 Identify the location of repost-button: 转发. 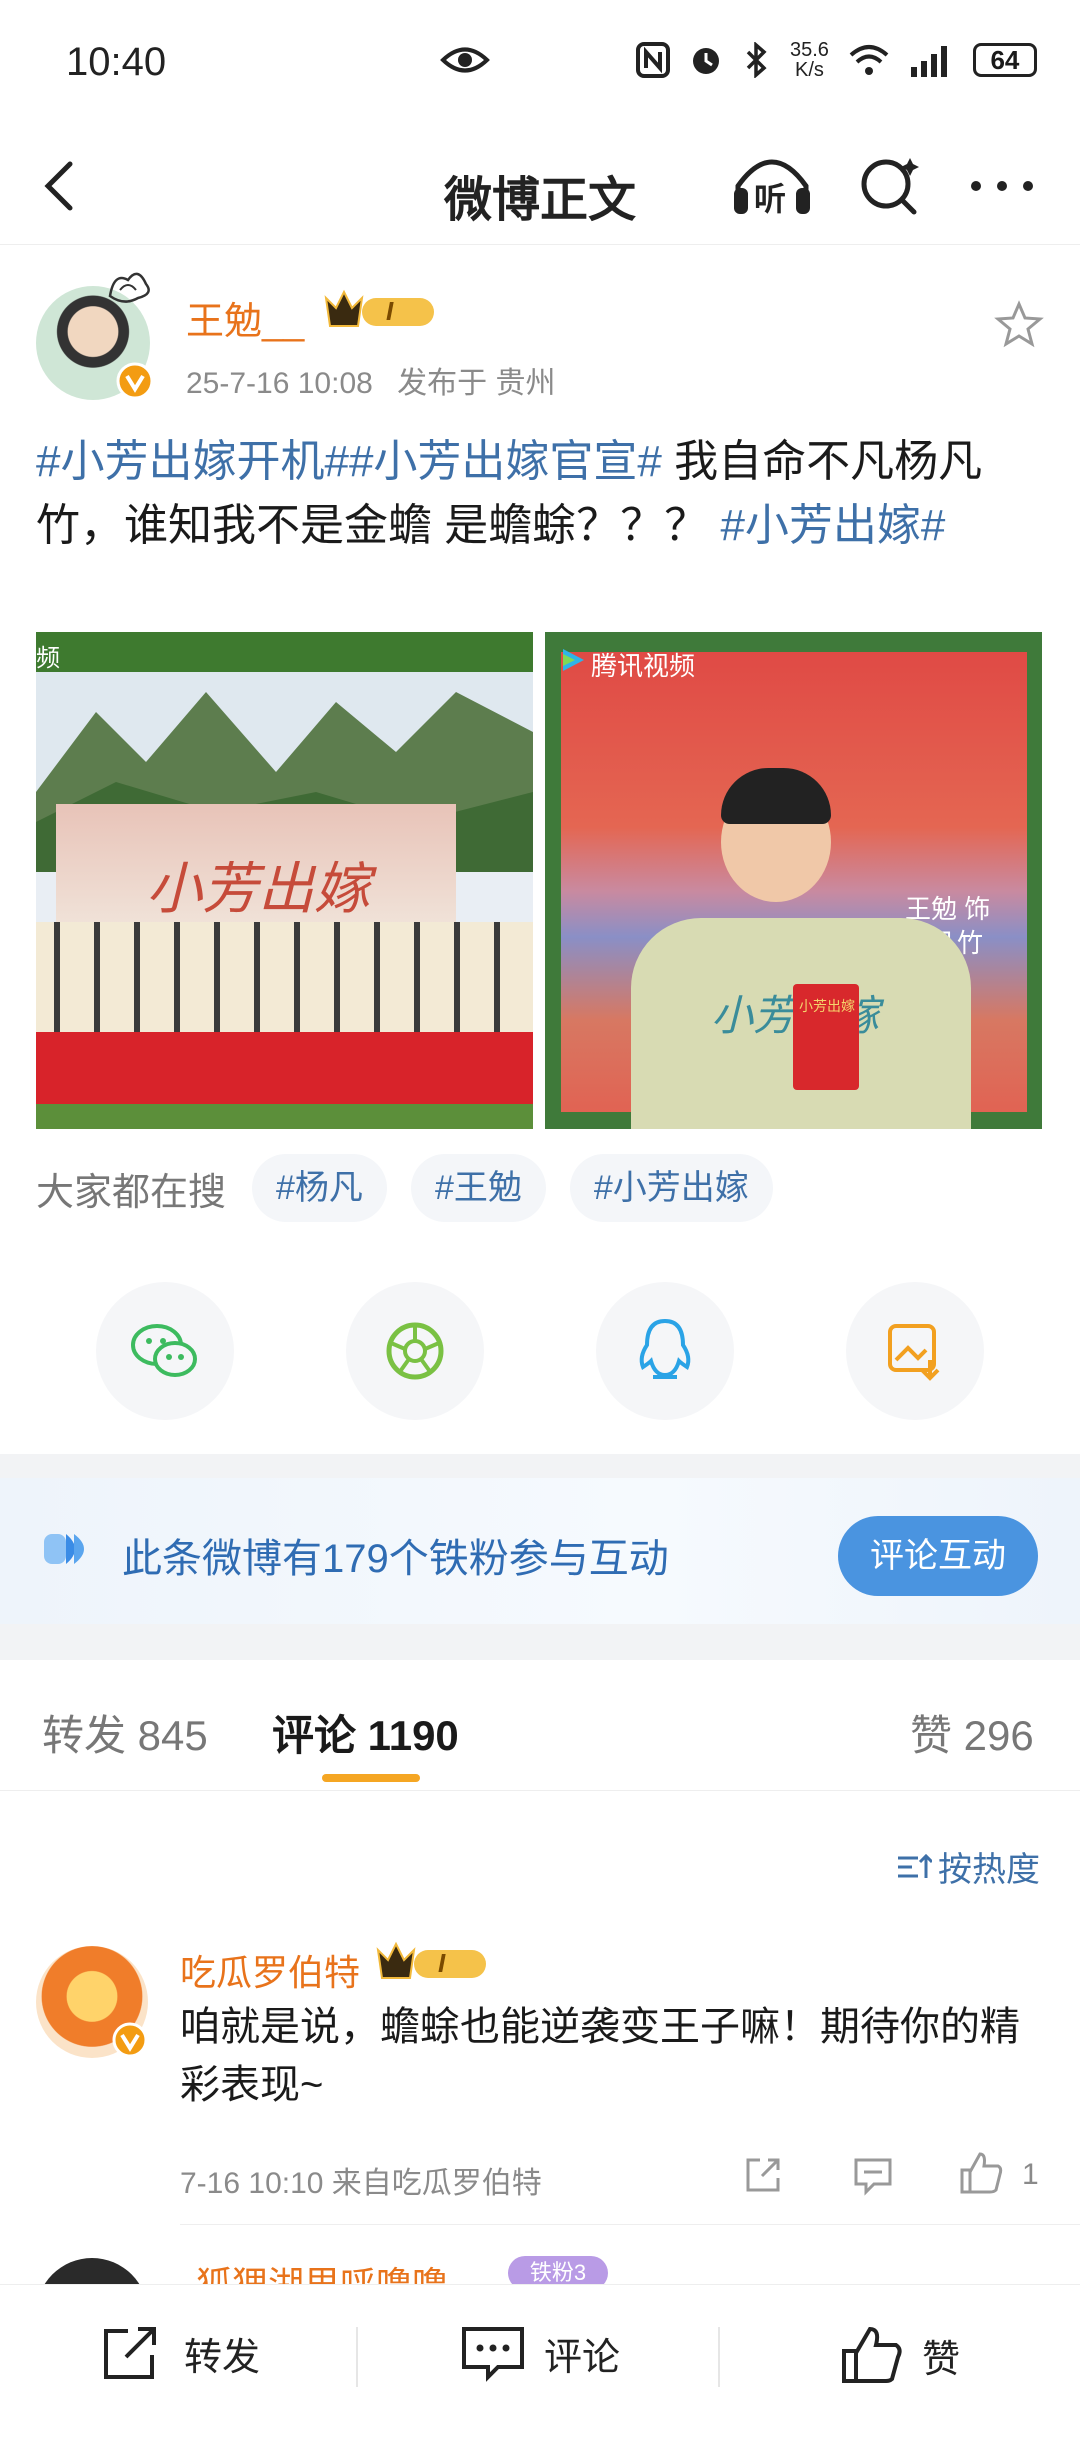
(180, 2353).